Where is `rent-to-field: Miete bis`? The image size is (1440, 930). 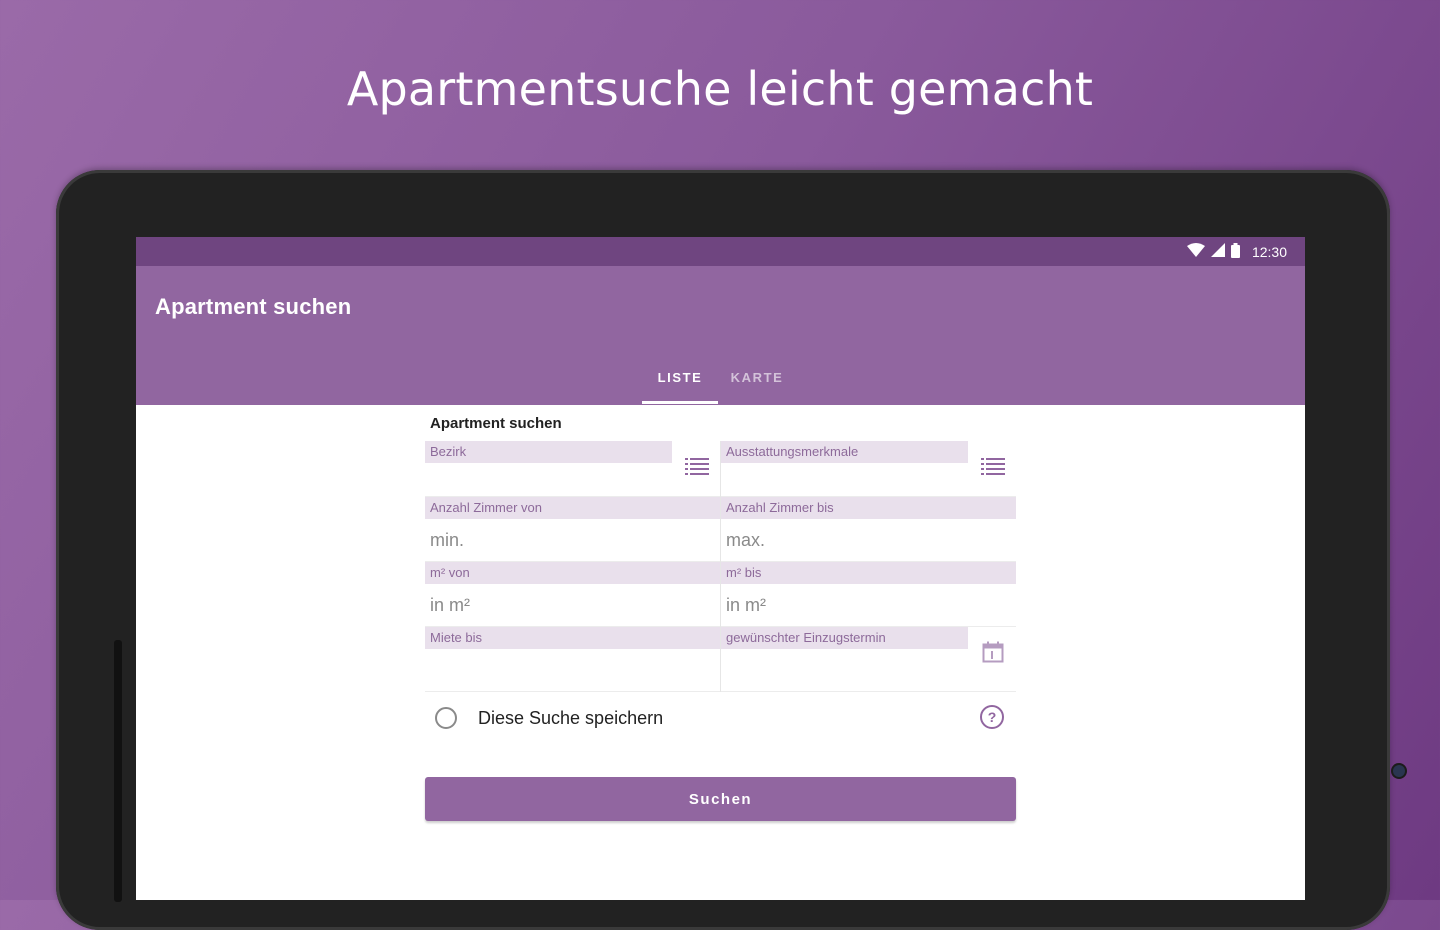
rent-to-field: Miete bis is located at coordinates (573, 659).